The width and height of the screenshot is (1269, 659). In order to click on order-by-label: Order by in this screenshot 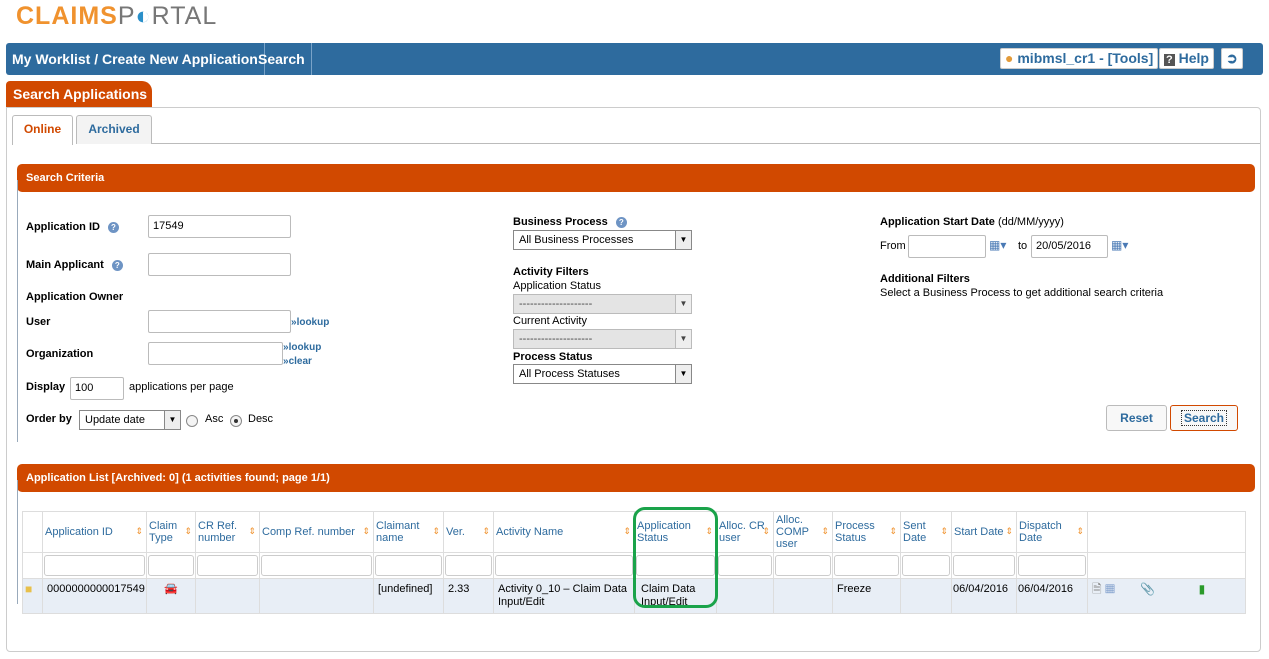, I will do `click(49, 419)`.